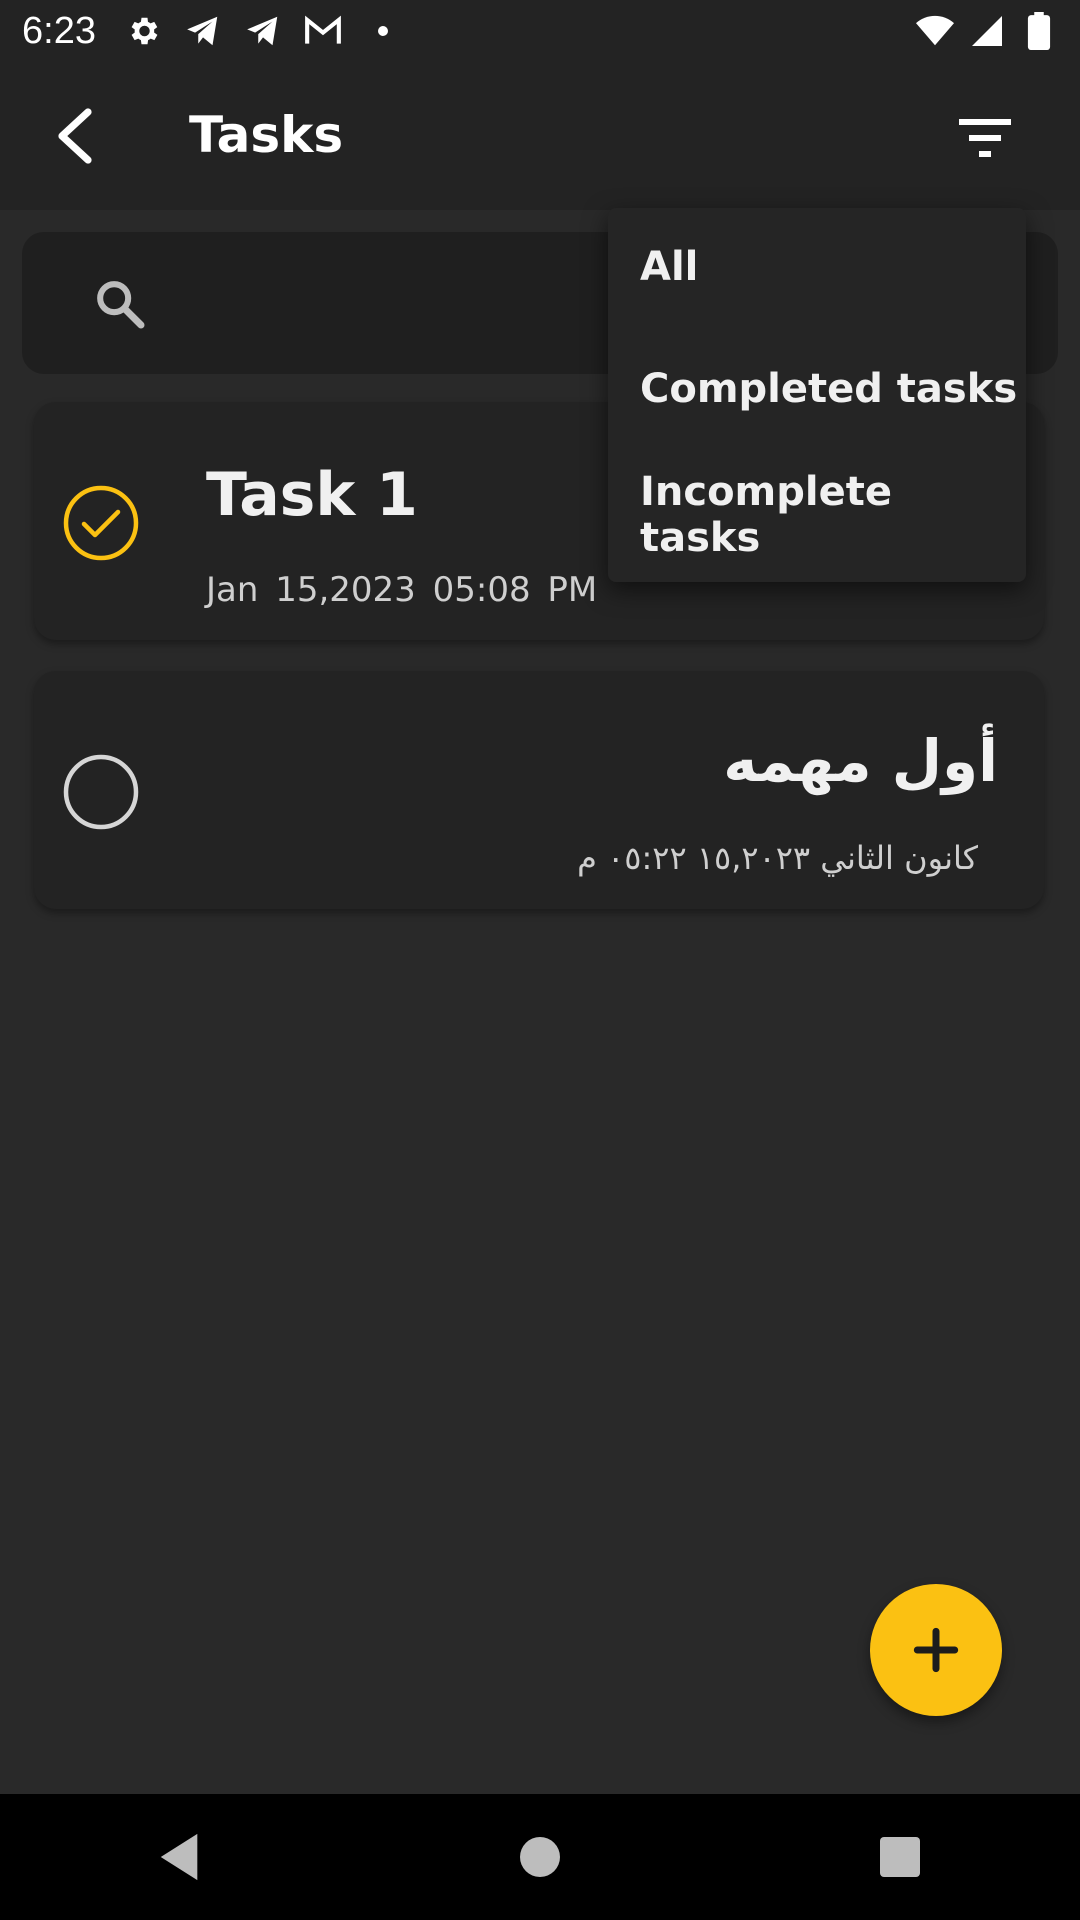 The width and height of the screenshot is (1080, 1920). Describe the element at coordinates (402, 590) in the screenshot. I see `task-date: Jan 15,2023 05:08 PM` at that location.